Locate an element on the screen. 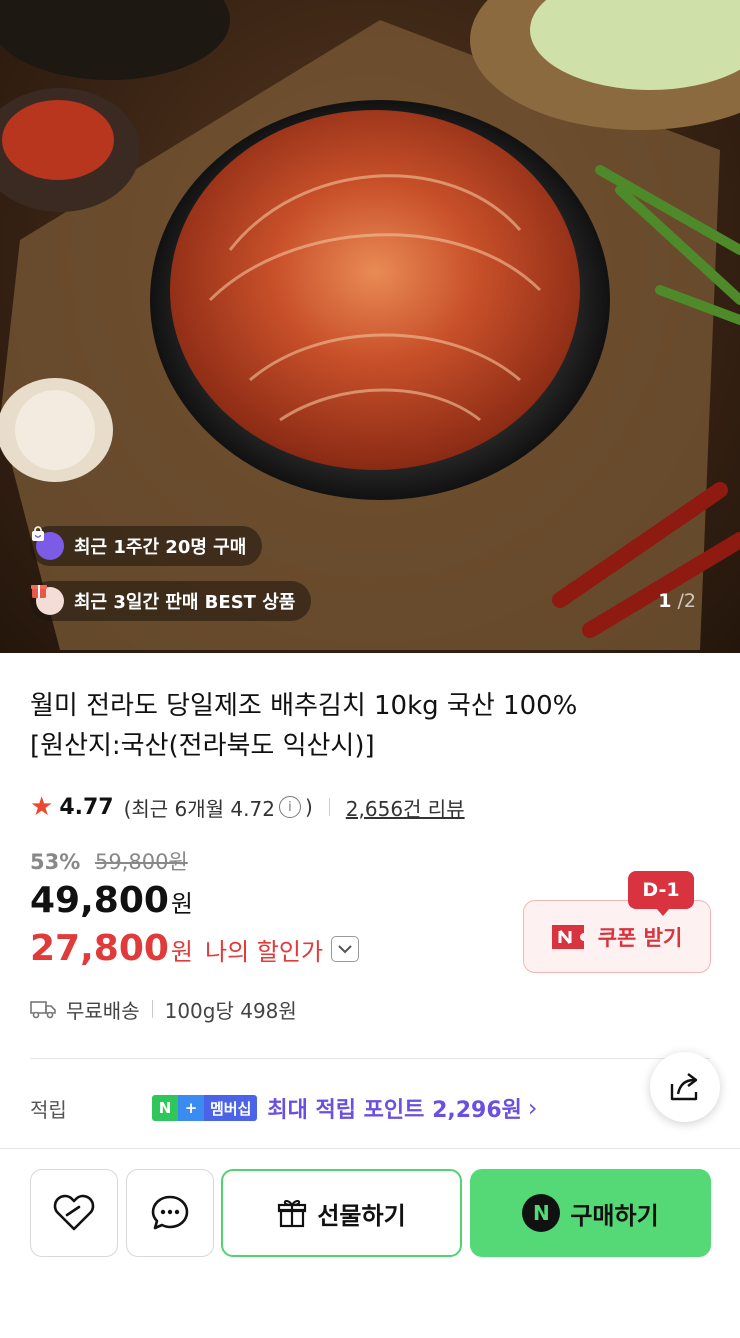  my-price-currency: 원 is located at coordinates (182, 952).